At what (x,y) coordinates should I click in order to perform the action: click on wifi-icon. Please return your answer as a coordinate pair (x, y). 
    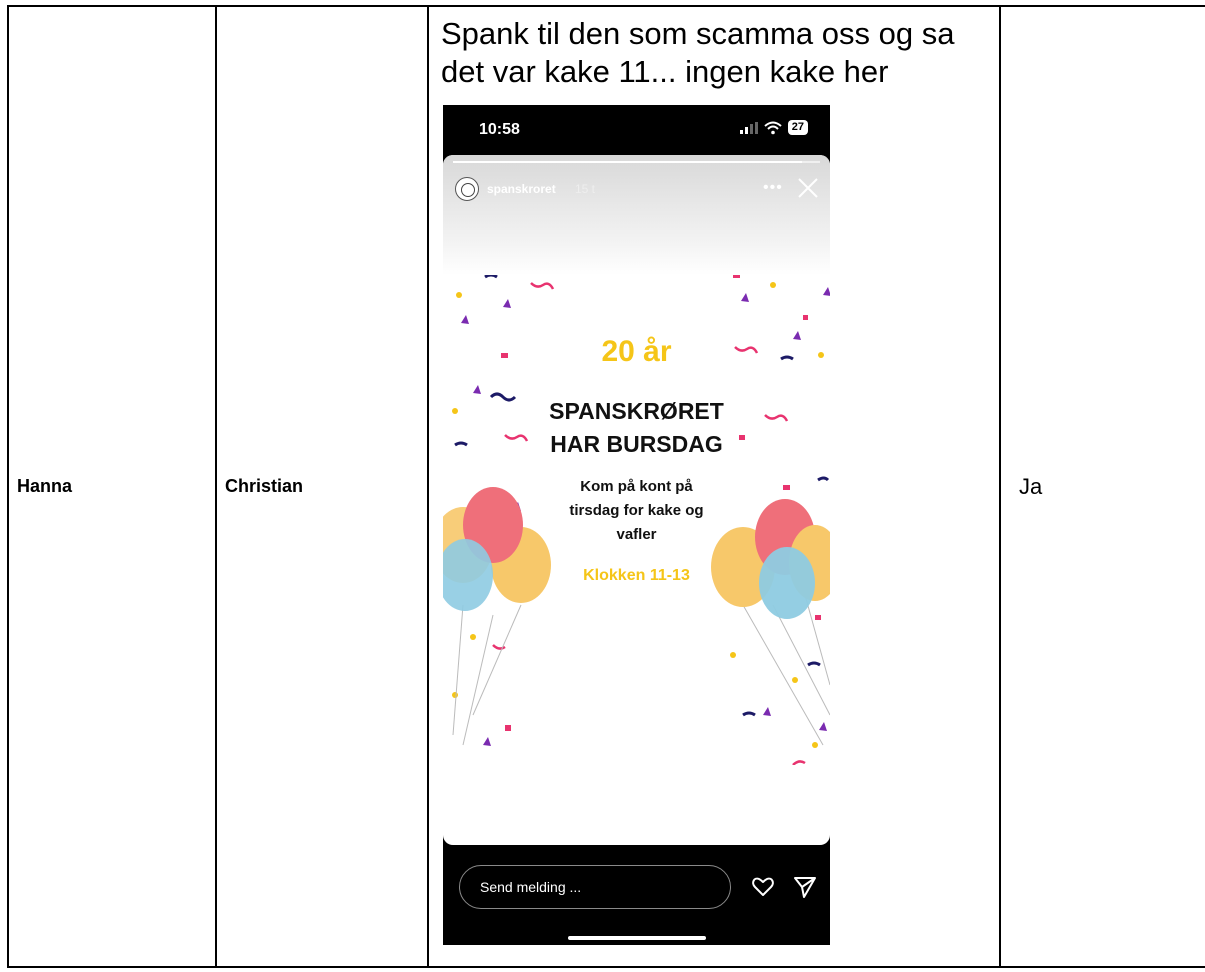
    Looking at the image, I should click on (773, 127).